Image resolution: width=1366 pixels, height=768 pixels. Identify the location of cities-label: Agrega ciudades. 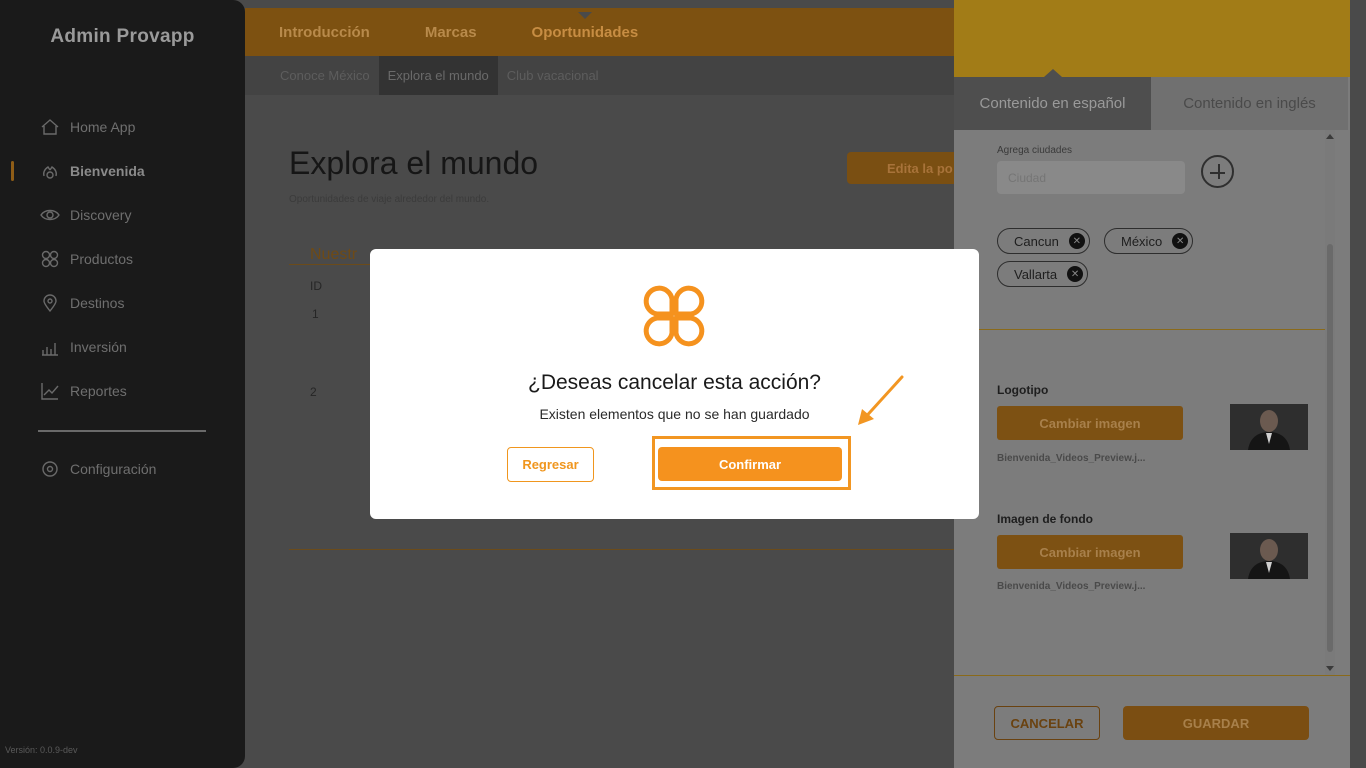
(1035, 150).